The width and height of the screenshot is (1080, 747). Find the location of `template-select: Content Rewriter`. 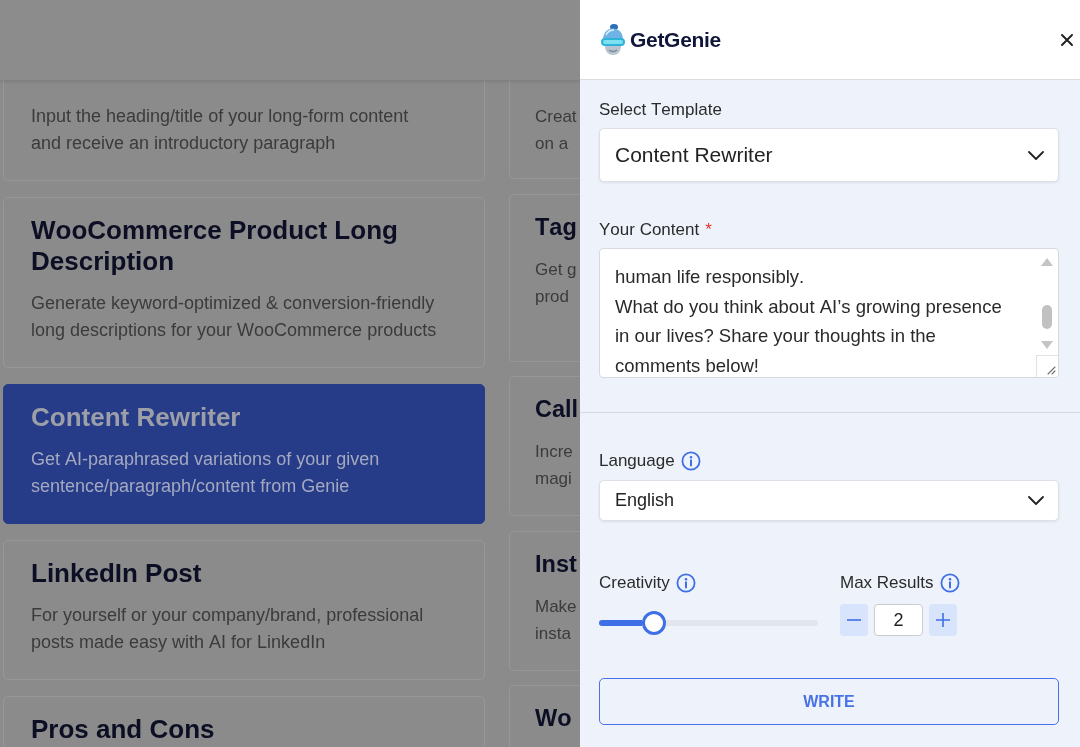

template-select: Content Rewriter is located at coordinates (829, 155).